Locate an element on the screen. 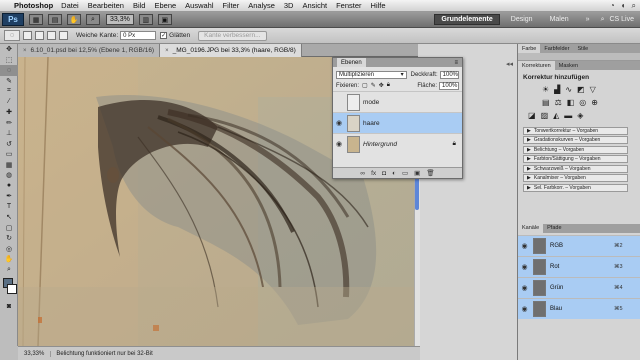 Image resolution: width=640 pixels, height=360 pixels. bridge-icon: ▦ is located at coordinates (36, 19).